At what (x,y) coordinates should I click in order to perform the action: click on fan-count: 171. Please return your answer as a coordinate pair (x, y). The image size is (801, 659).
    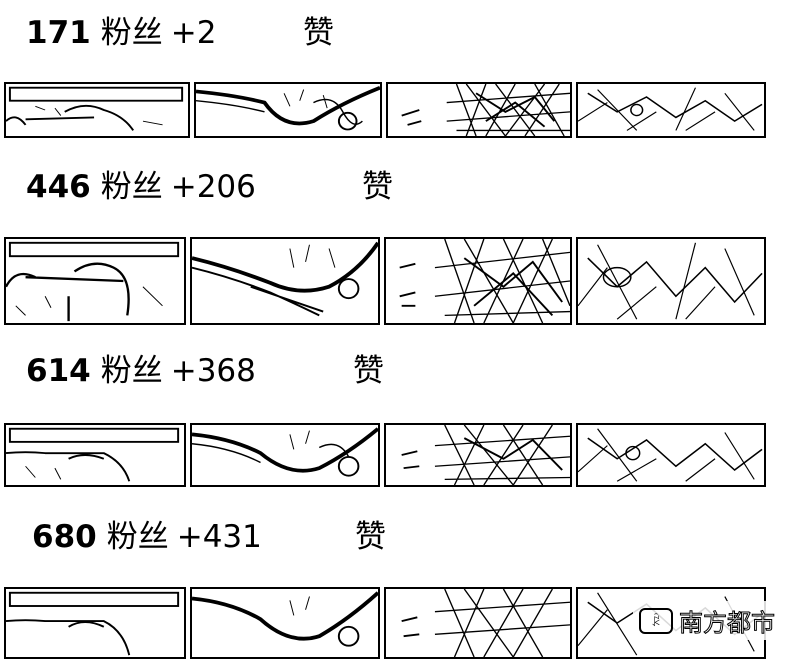
    Looking at the image, I should click on (58, 32).